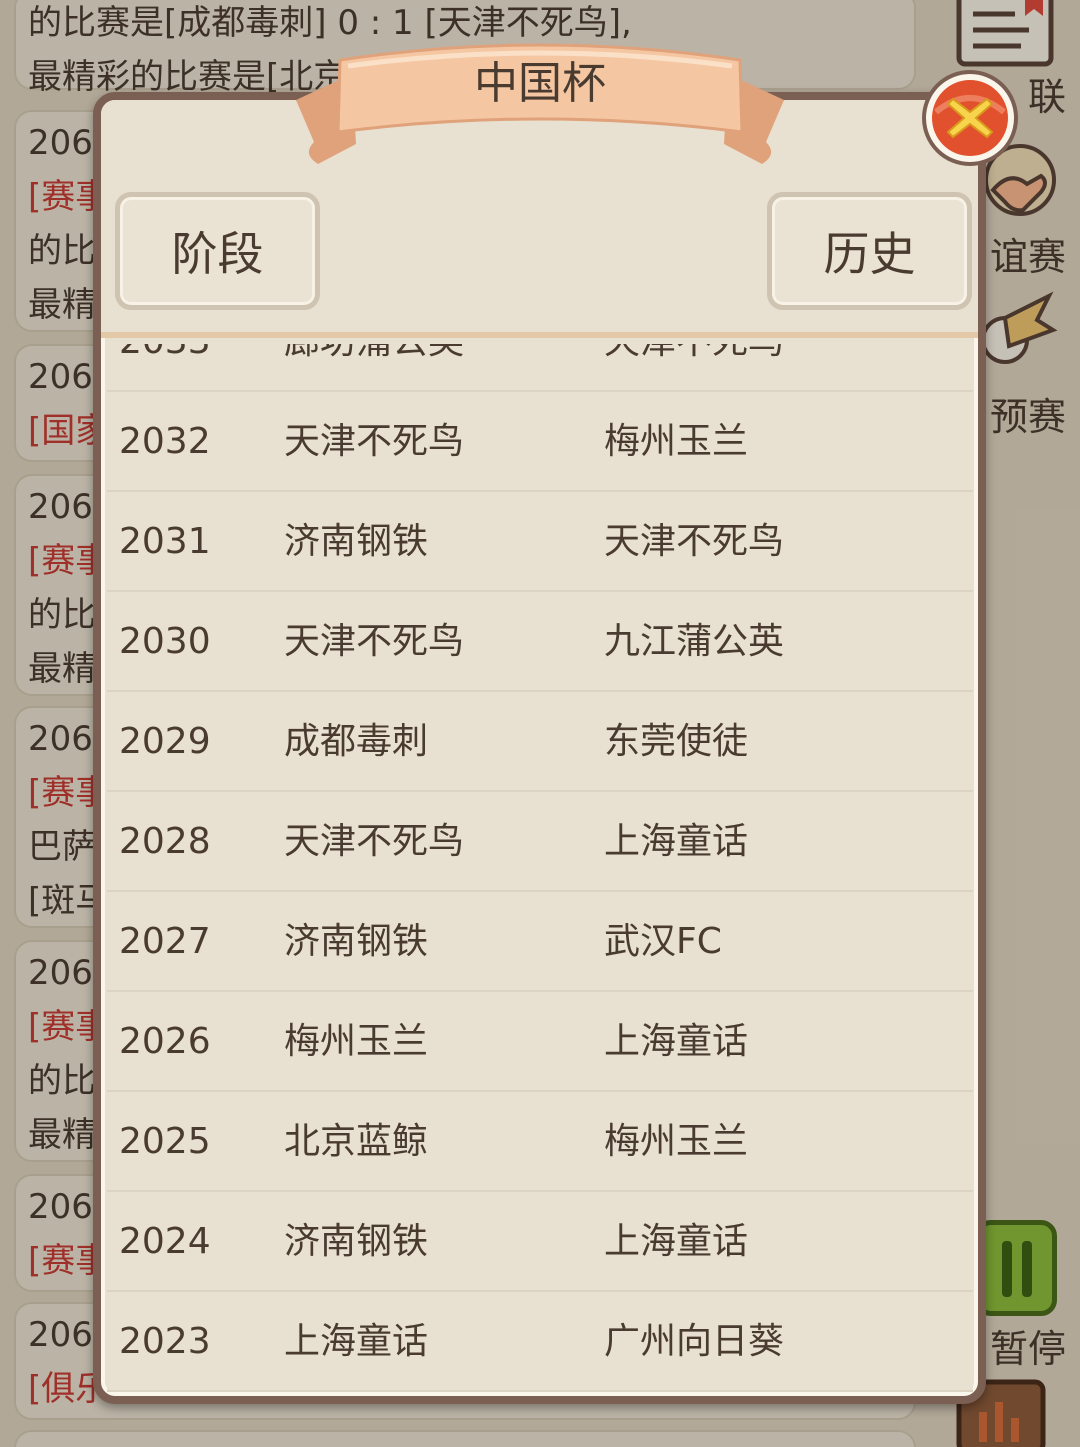 Image resolution: width=1080 pixels, height=1447 pixels. What do you see at coordinates (694, 1341) in the screenshot?
I see `runner-up-cell: 广州向日葵` at bounding box center [694, 1341].